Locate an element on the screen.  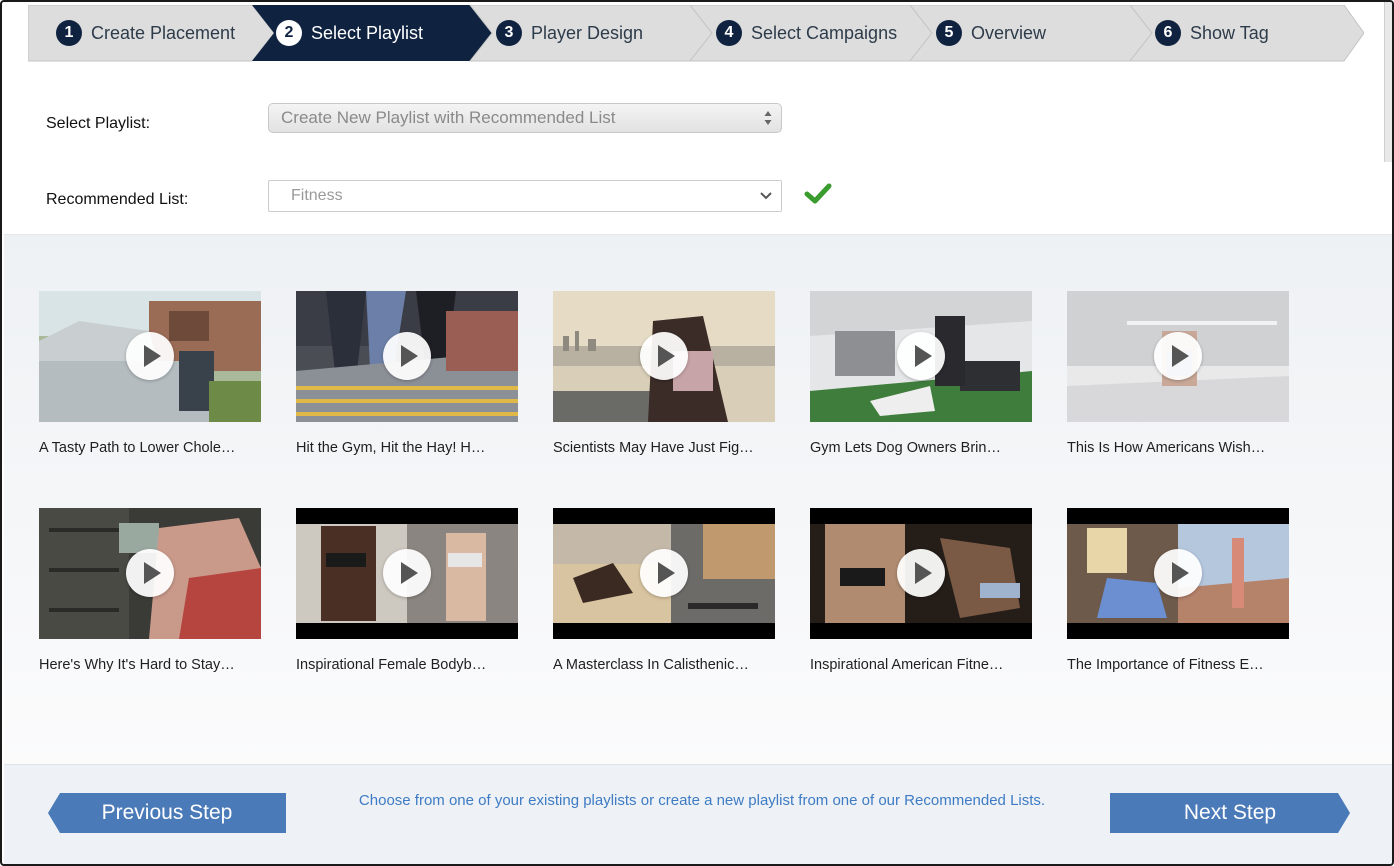
step-player-design: 3 Player Design is located at coordinates (569, 33).